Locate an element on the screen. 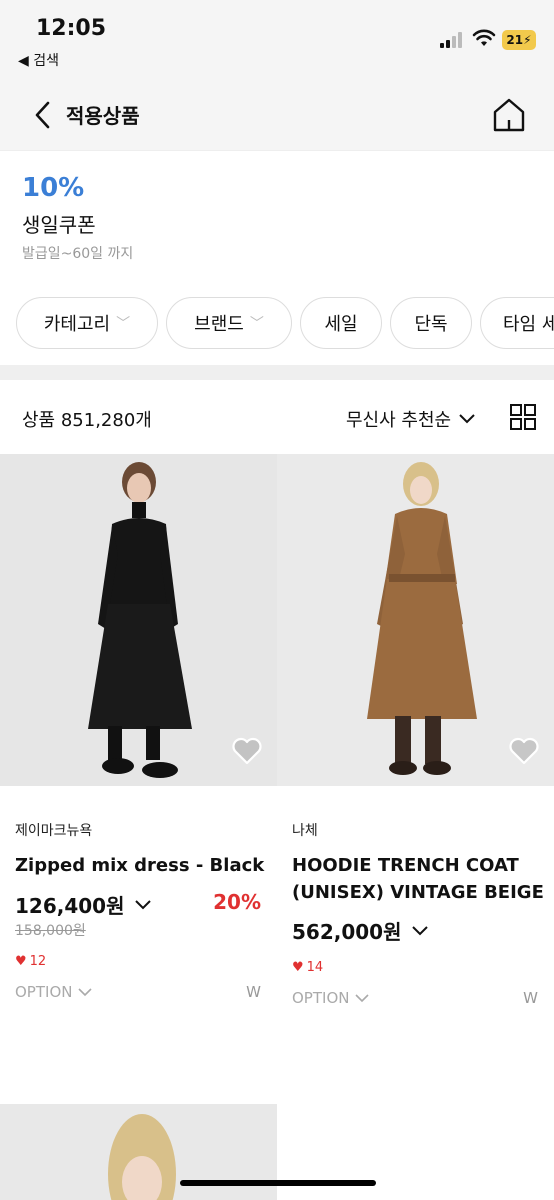 Image resolution: width=554 pixels, height=1200 pixels. like-count: ♥ 12 is located at coordinates (30, 961).